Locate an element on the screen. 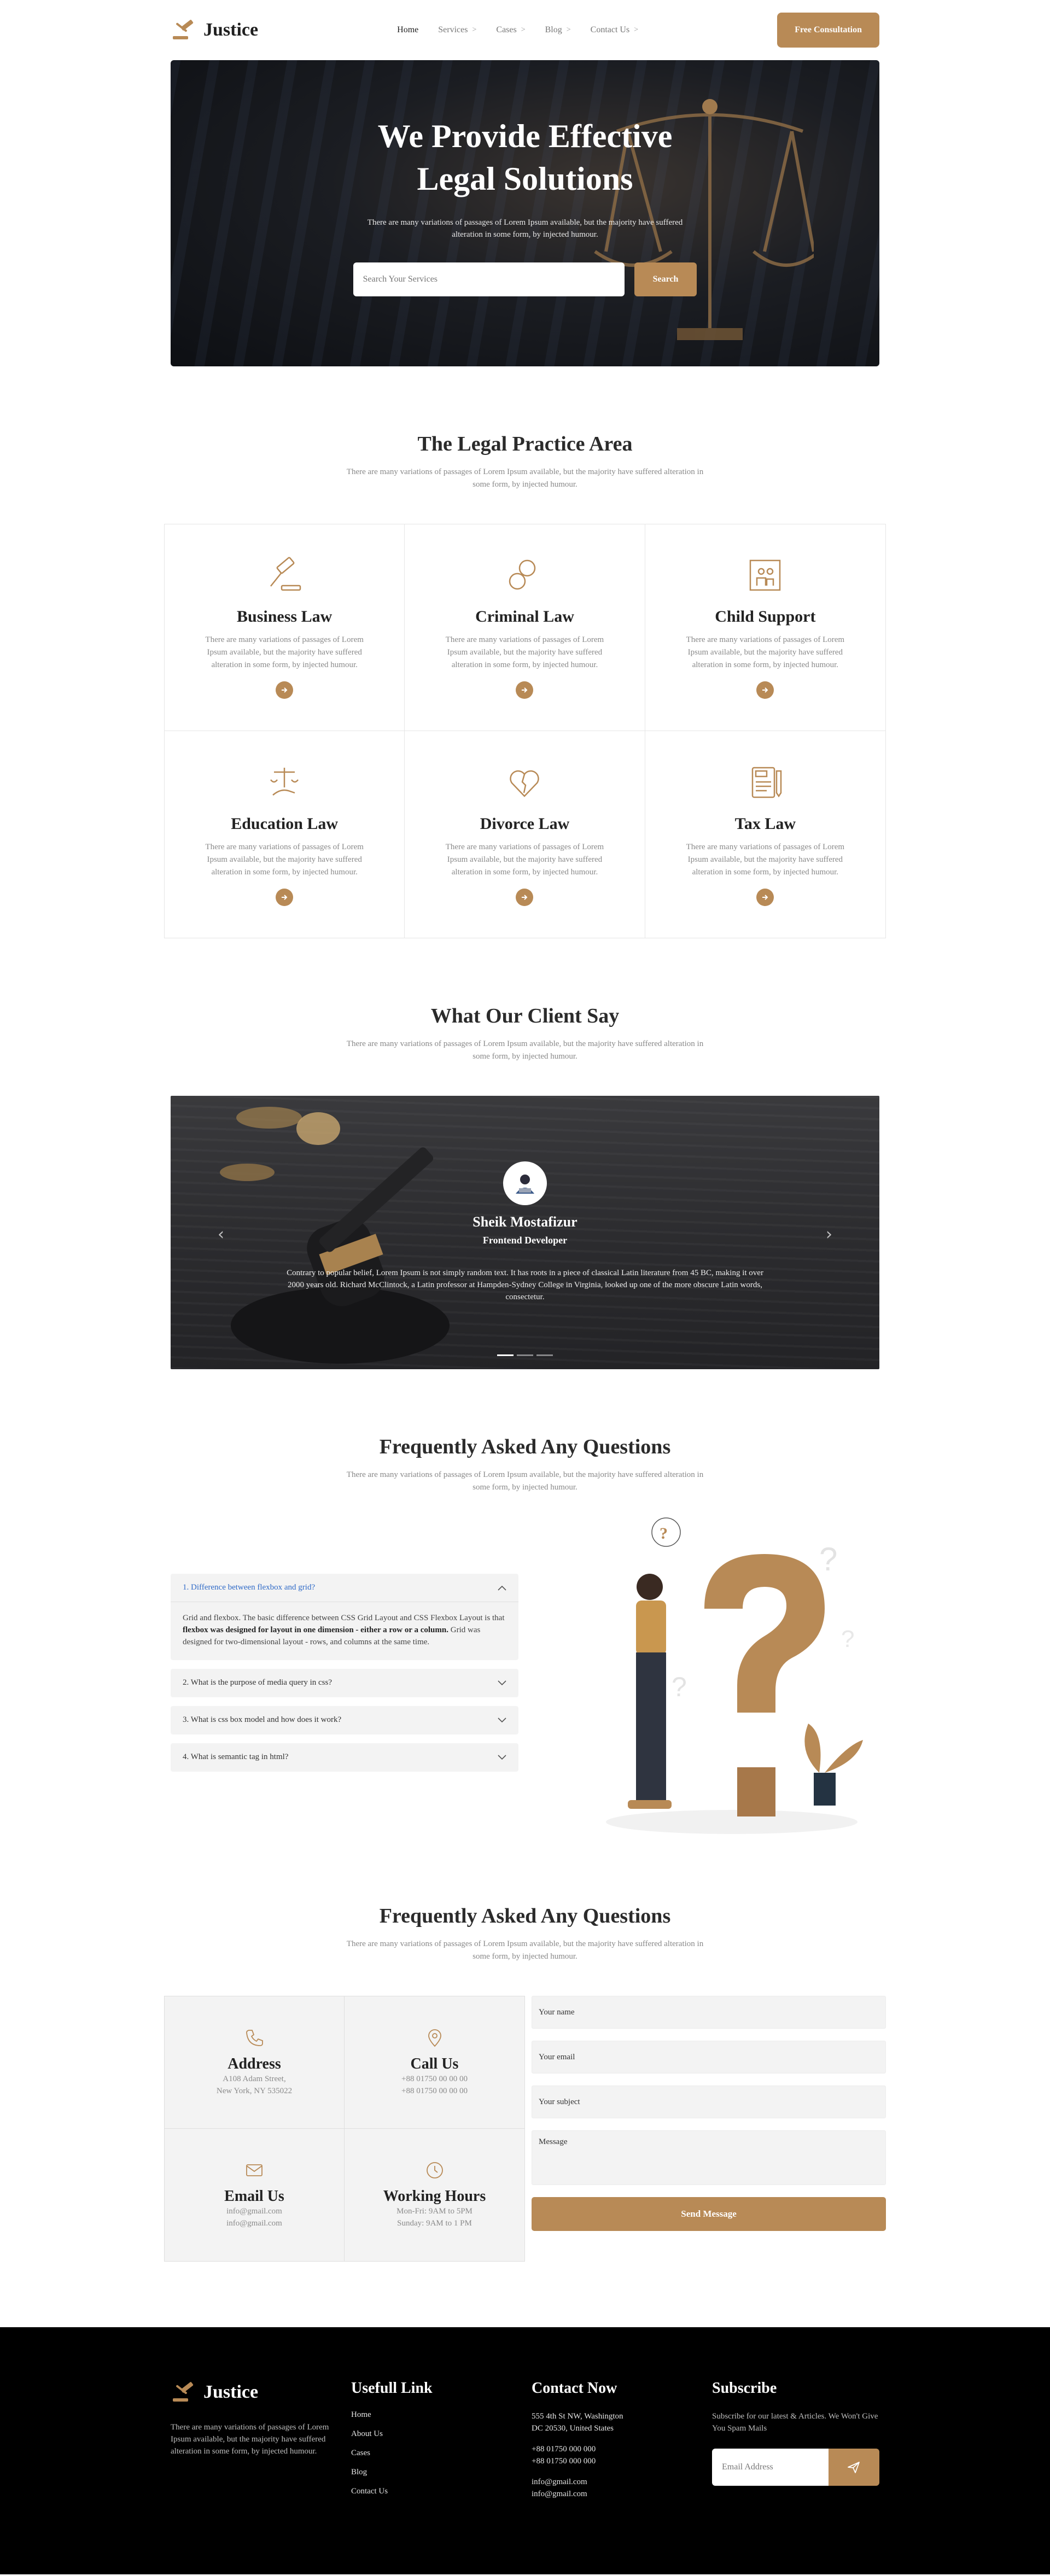 Image resolution: width=1050 pixels, height=2576 pixels. tax-document-icon is located at coordinates (765, 783).